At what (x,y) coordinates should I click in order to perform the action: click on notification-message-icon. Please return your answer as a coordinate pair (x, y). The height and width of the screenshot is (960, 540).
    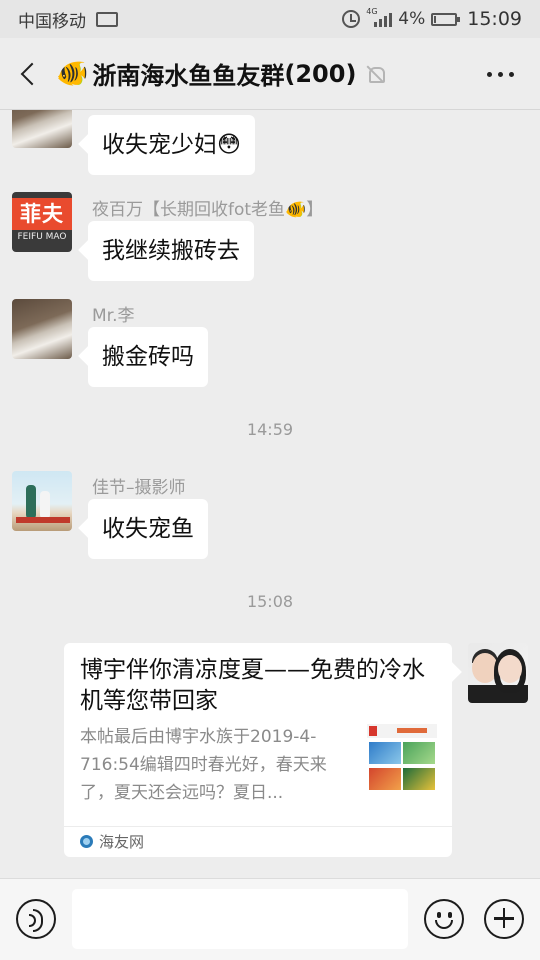
    Looking at the image, I should click on (107, 16).